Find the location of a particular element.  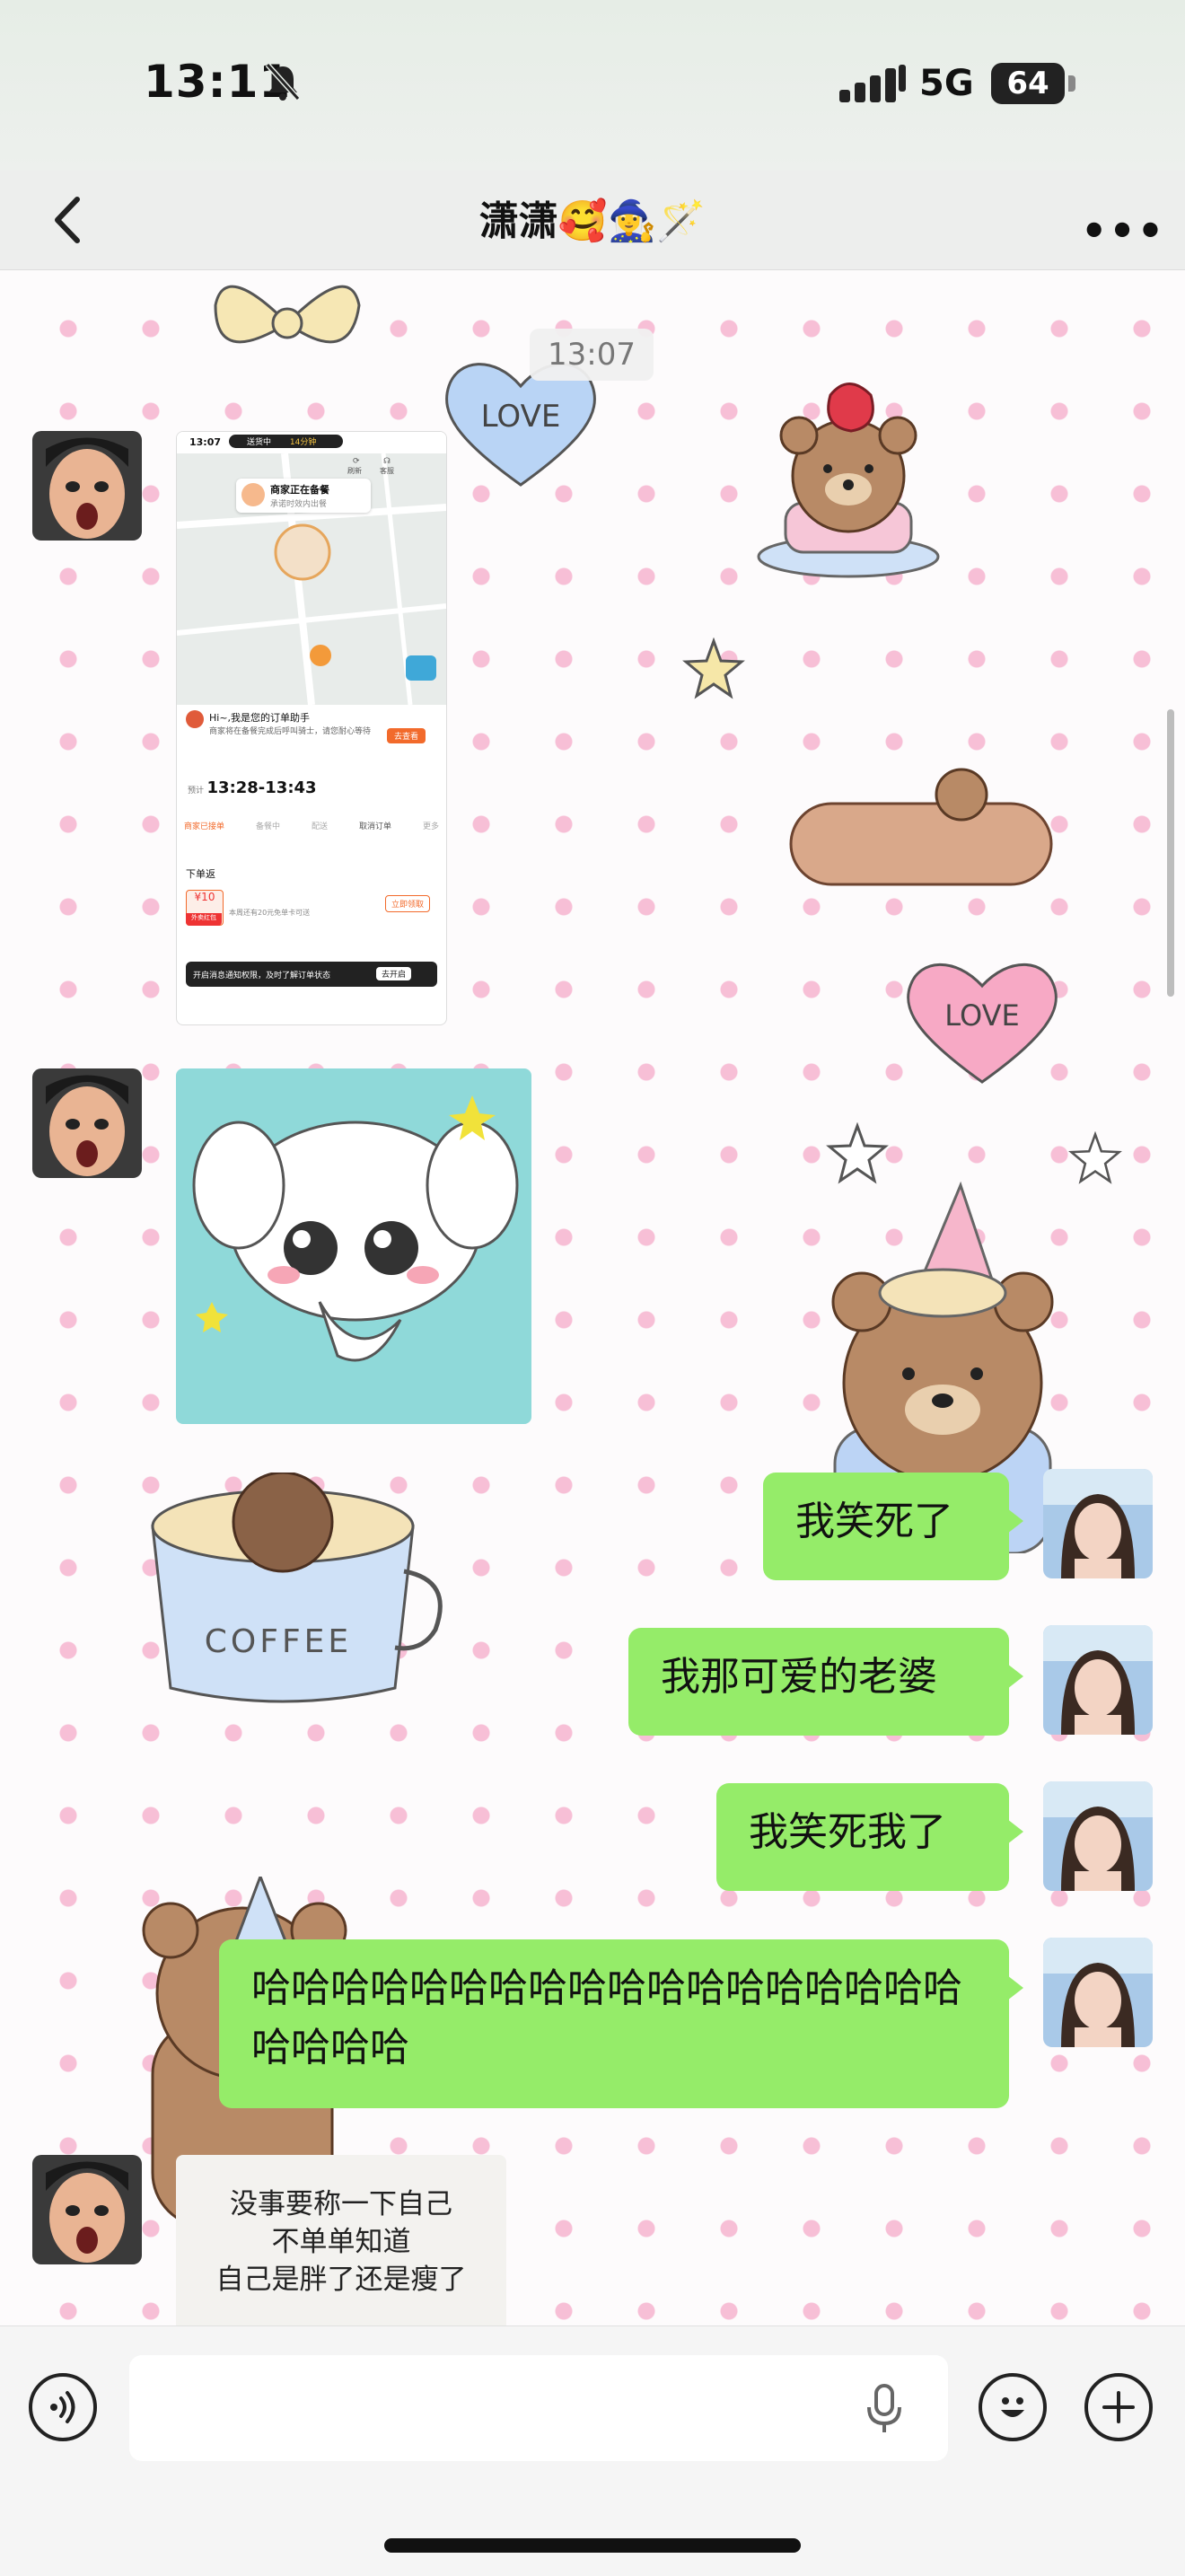

screenshot-notify-toast: 开启消息通知权限，及时了解订单状态 去开启 is located at coordinates (311, 974).